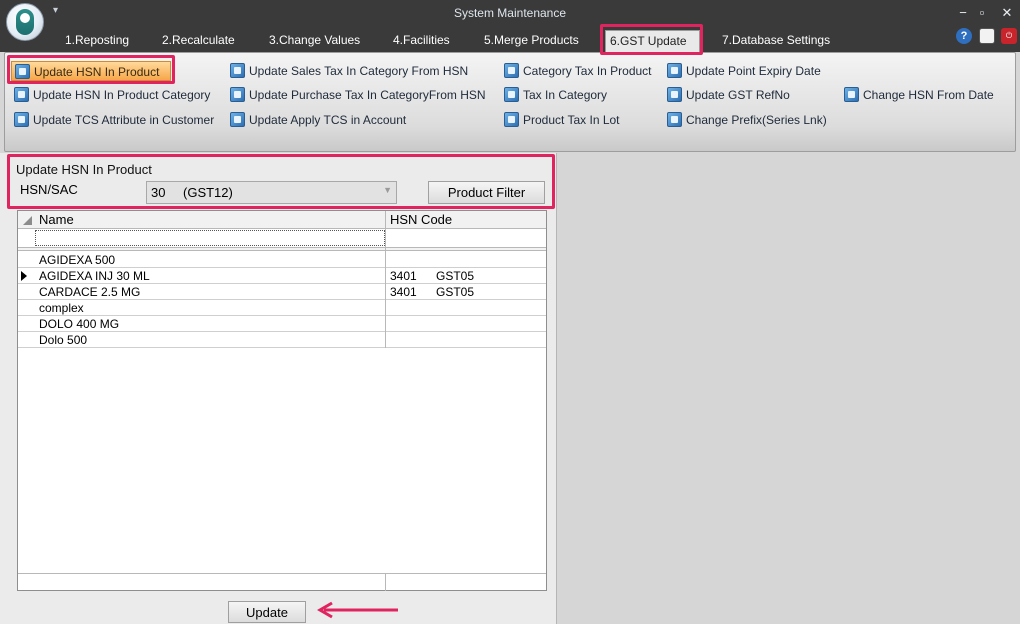 The image size is (1020, 624). What do you see at coordinates (208, 192) in the screenshot?
I see `hsn-category-value: (GST12)` at bounding box center [208, 192].